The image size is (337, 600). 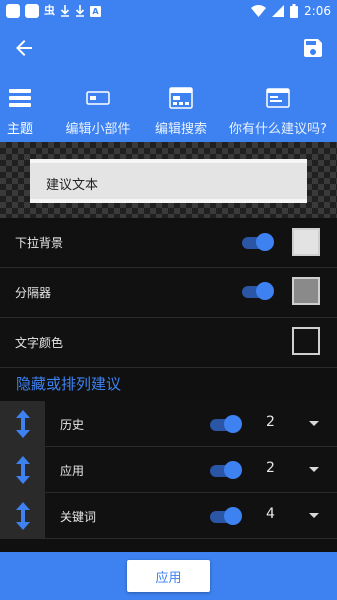 I want to click on setting-label: 分隔器, so click(x=33, y=293).